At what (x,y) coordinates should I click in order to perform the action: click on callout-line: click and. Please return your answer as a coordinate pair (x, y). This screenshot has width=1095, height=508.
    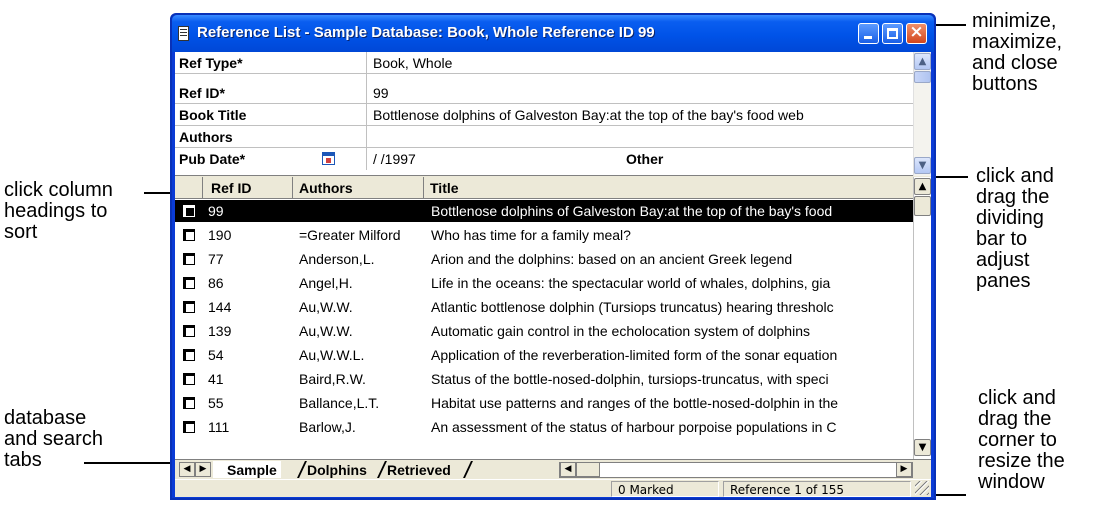
    Looking at the image, I should click on (1017, 398).